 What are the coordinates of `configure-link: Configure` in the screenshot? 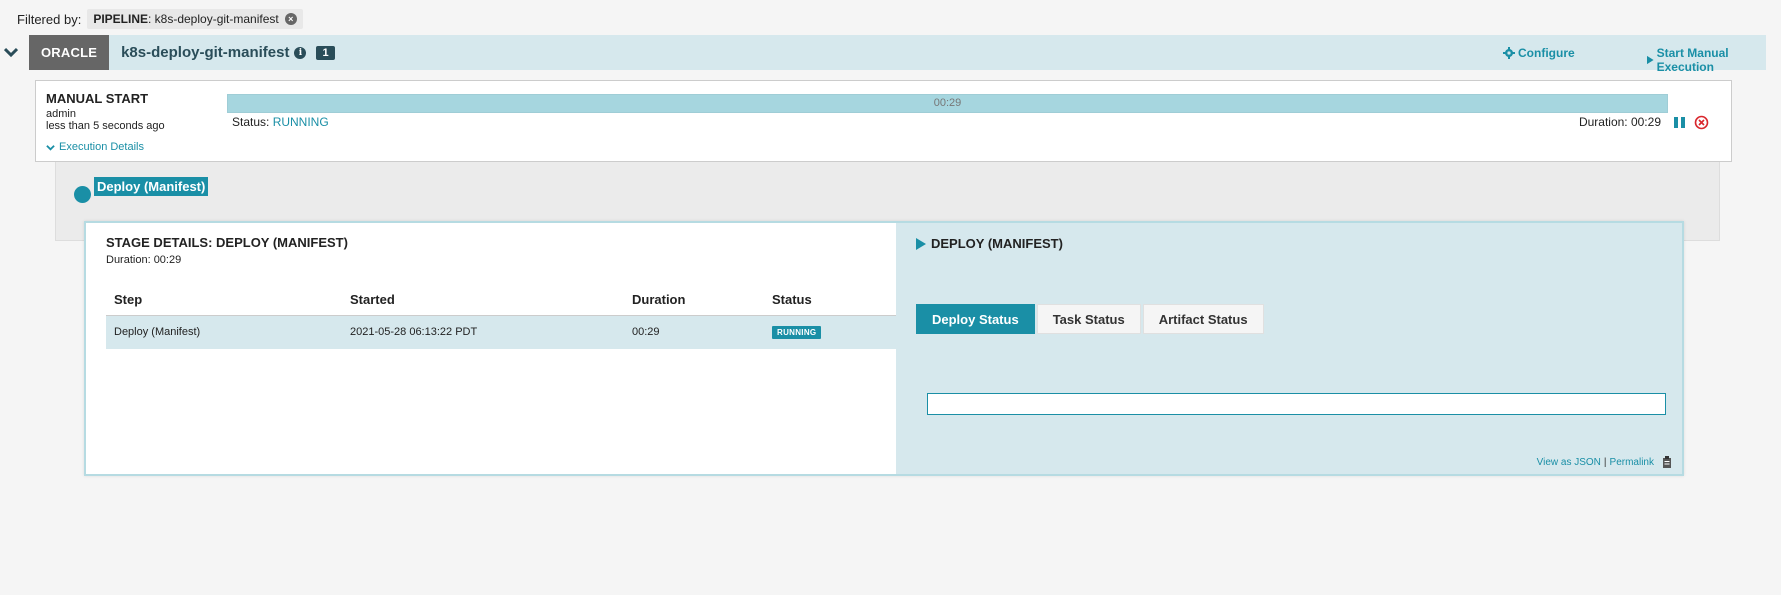 It's located at (1539, 53).